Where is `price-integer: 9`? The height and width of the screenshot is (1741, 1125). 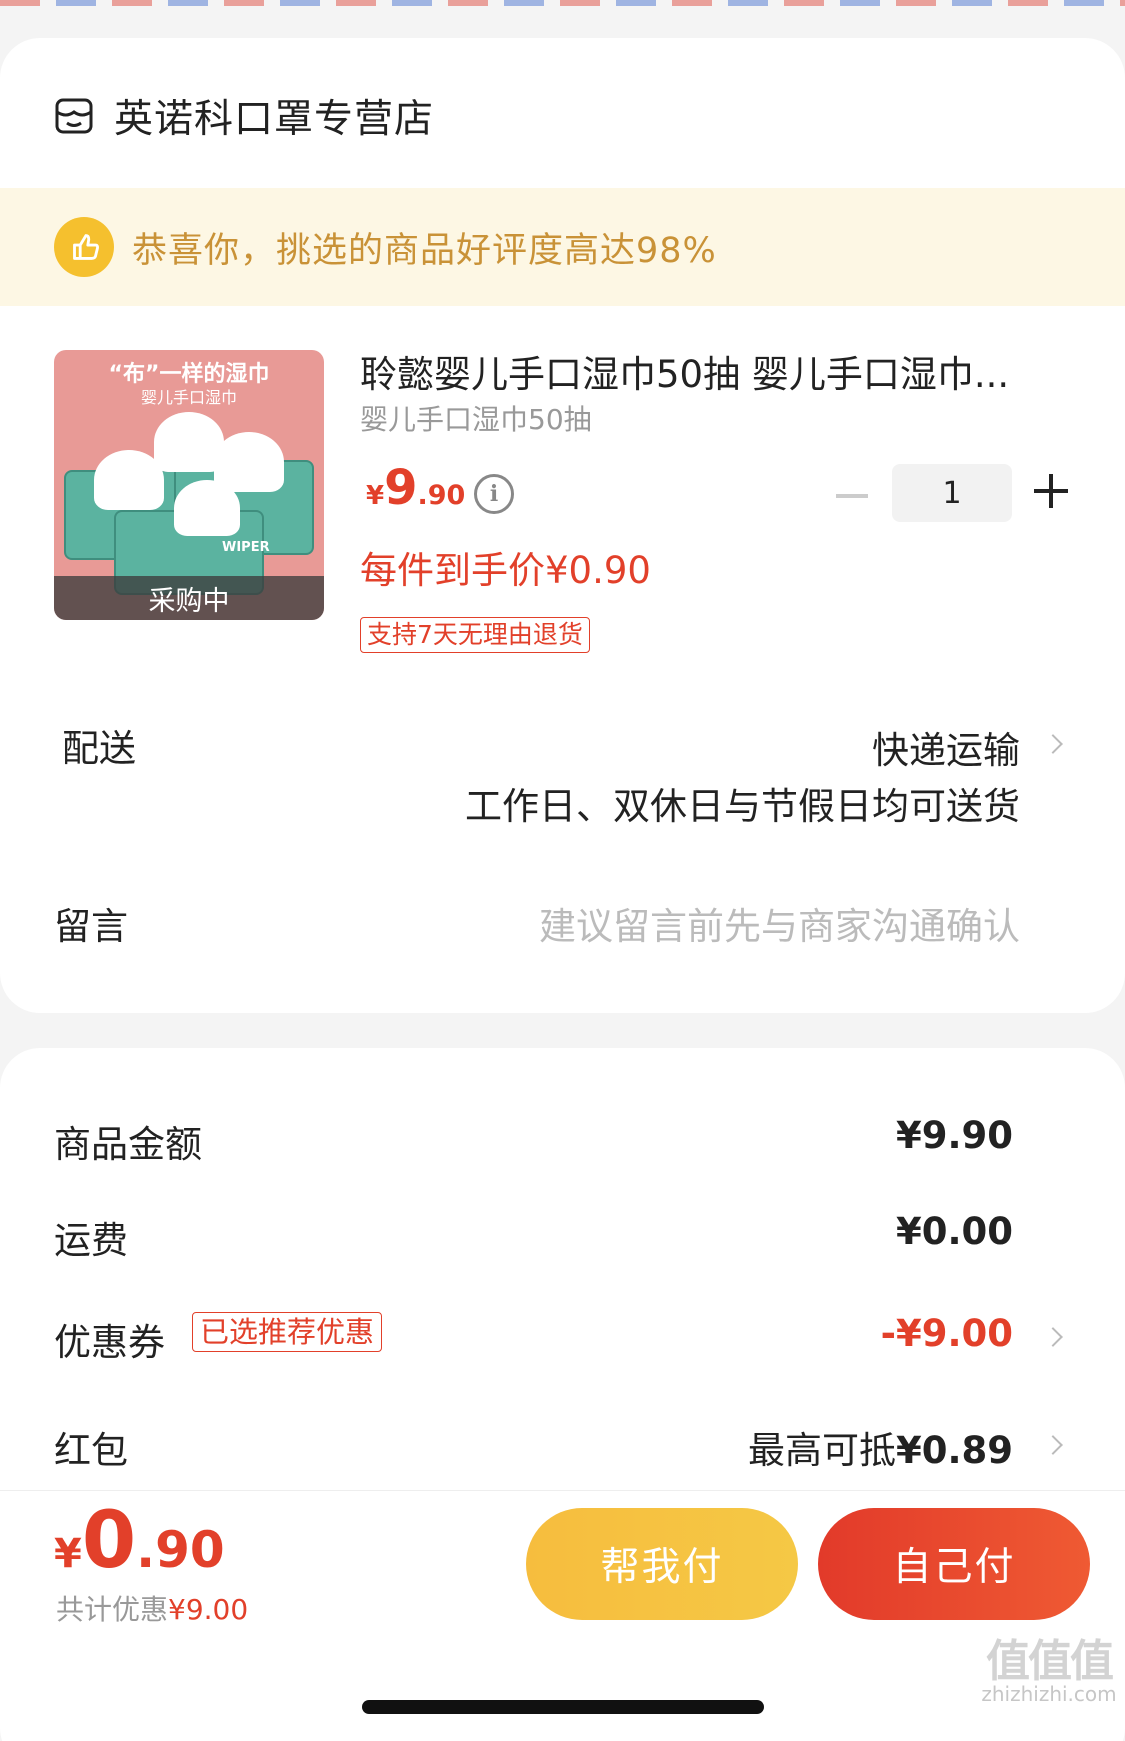
price-integer: 9 is located at coordinates (401, 488).